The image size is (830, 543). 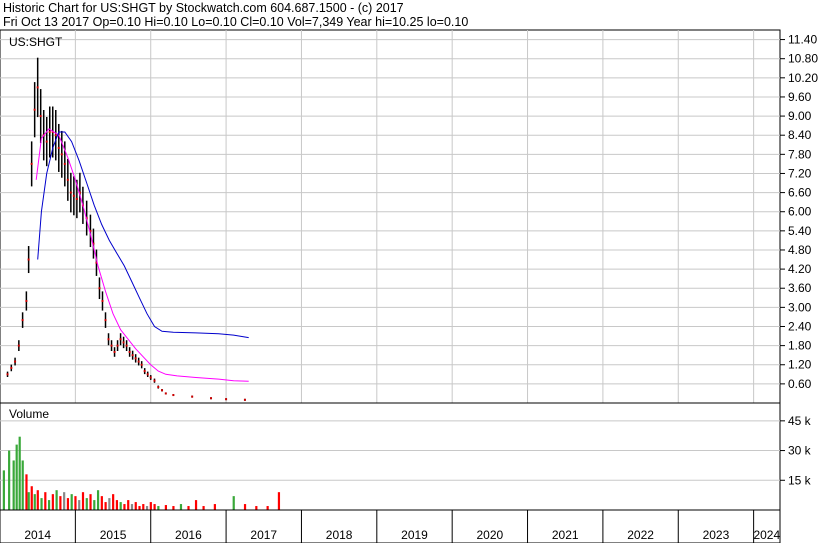 I want to click on price-tick-label: 3.60, so click(x=800, y=288).